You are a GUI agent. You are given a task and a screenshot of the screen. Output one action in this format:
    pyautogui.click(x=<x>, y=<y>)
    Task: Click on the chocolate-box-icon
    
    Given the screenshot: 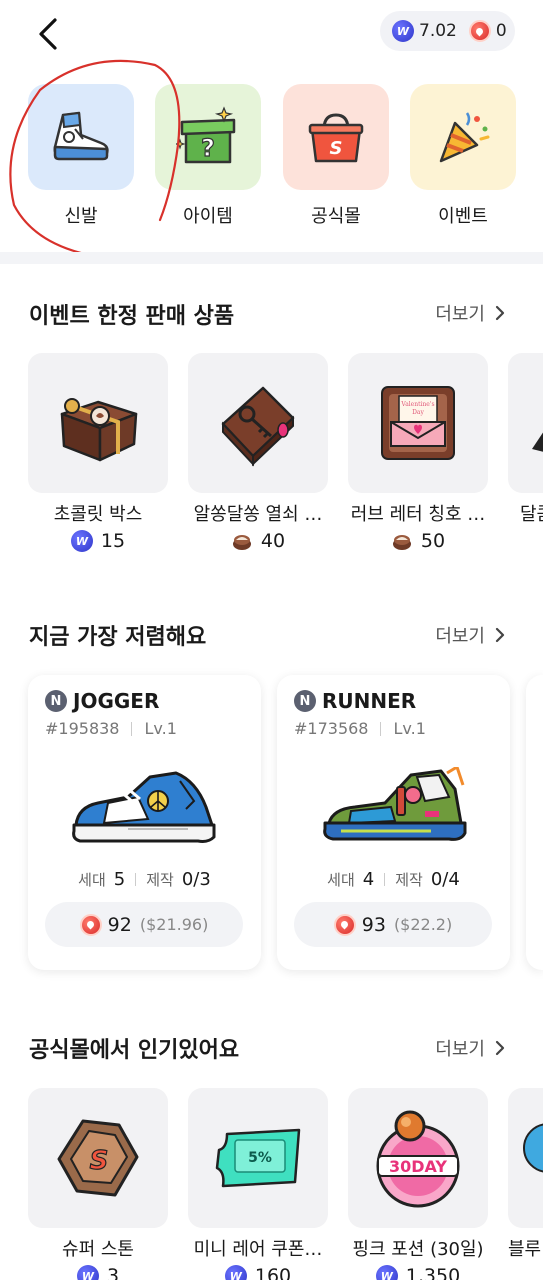 What is the action you would take?
    pyautogui.click(x=99, y=430)
    